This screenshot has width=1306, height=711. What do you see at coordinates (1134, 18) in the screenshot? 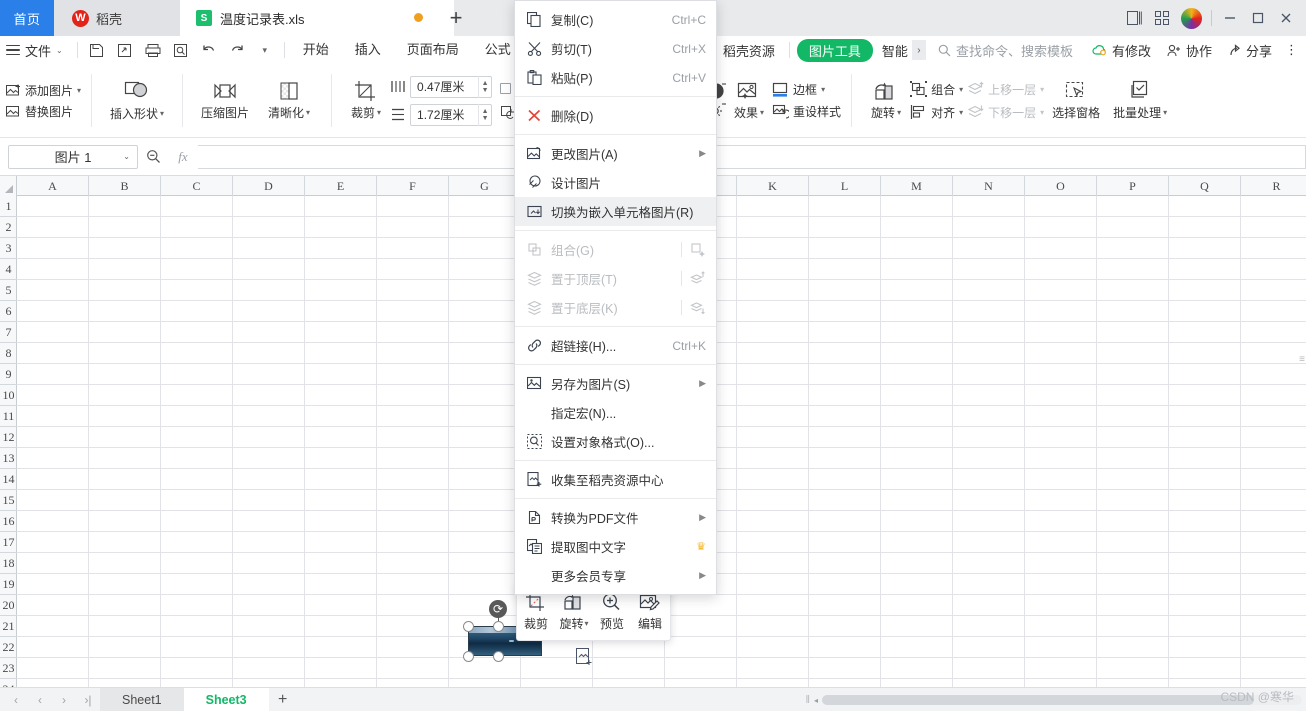
I see `split-view-icon` at bounding box center [1134, 18].